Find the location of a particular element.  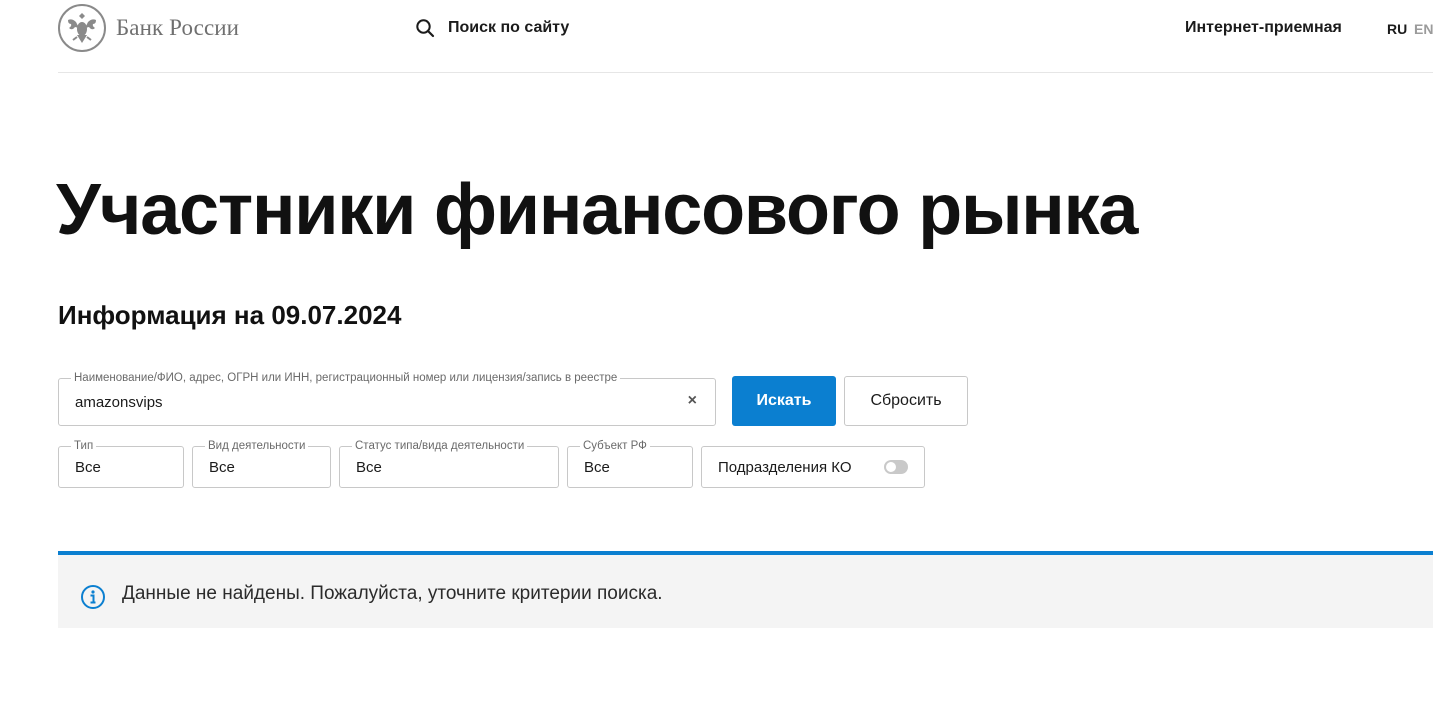

reset-button: Сбросить is located at coordinates (906, 401).